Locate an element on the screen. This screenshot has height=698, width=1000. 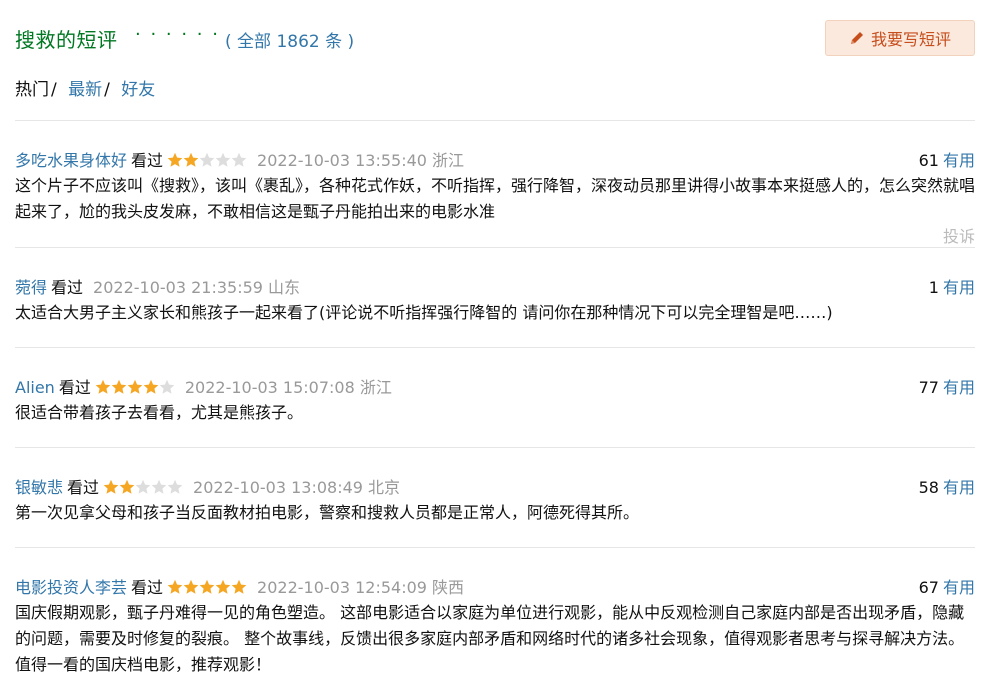
comment-time: 2022-10-03 13:08:49 北京 is located at coordinates (297, 487).